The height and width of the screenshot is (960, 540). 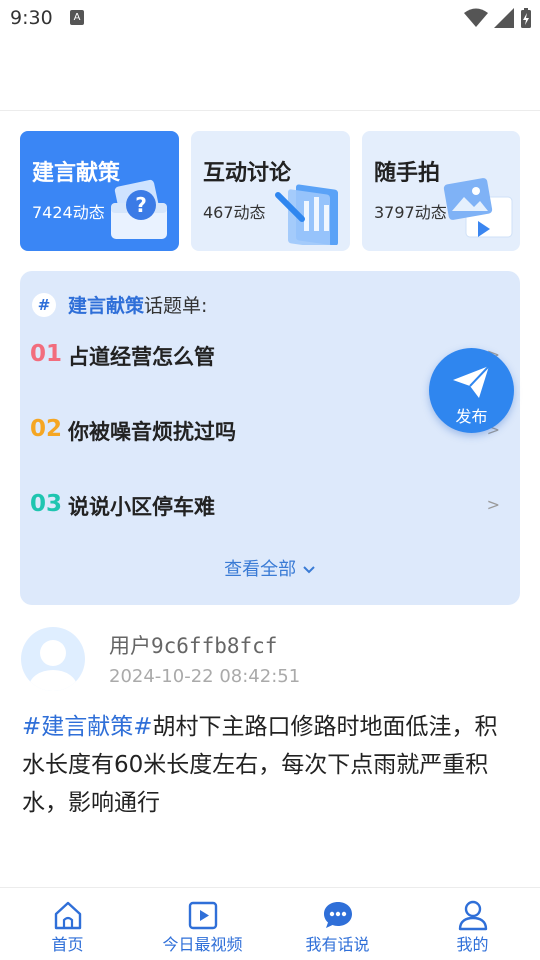 I want to click on chevron-down-icon, so click(x=309, y=570).